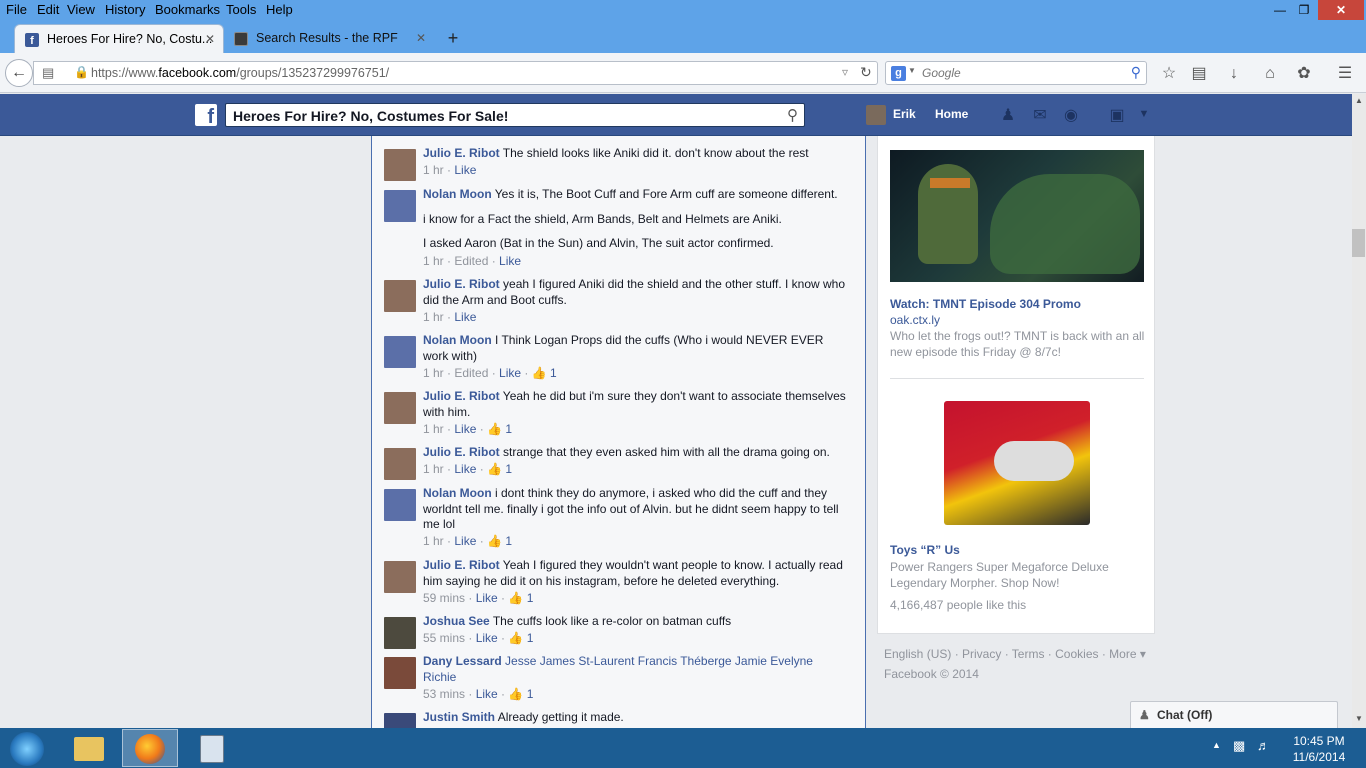 The height and width of the screenshot is (768, 1366). Describe the element at coordinates (915, 320) in the screenshot. I see `ad-link: oak.ctx.ly` at that location.